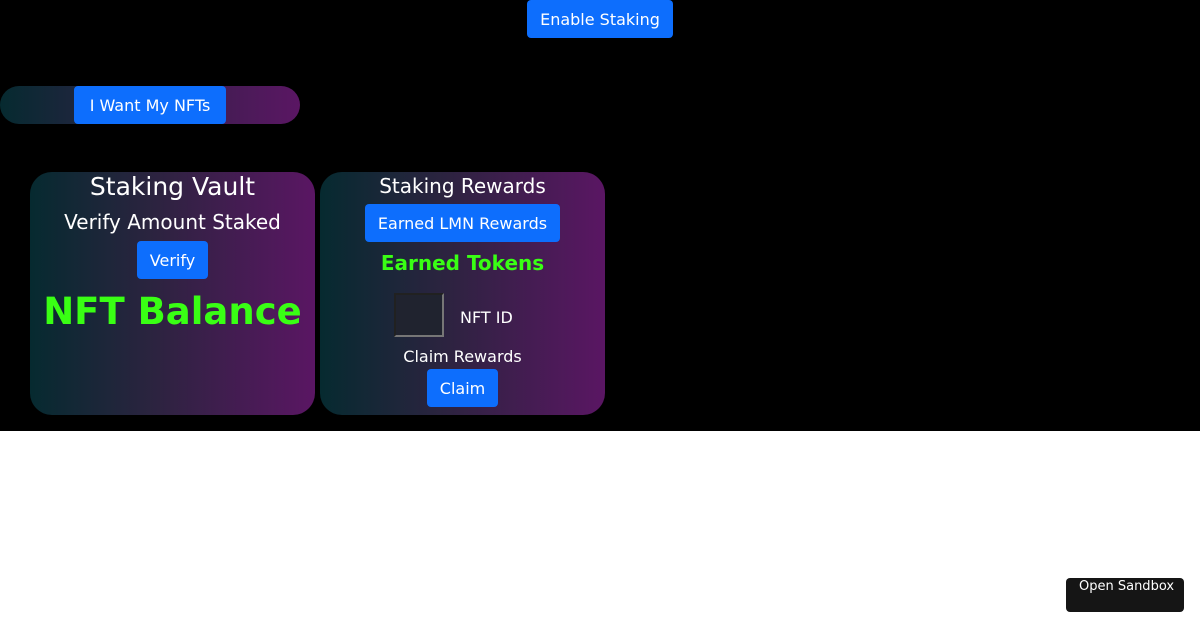  What do you see at coordinates (462, 263) in the screenshot?
I see `earned-tokens-label: Earned Tokens` at bounding box center [462, 263].